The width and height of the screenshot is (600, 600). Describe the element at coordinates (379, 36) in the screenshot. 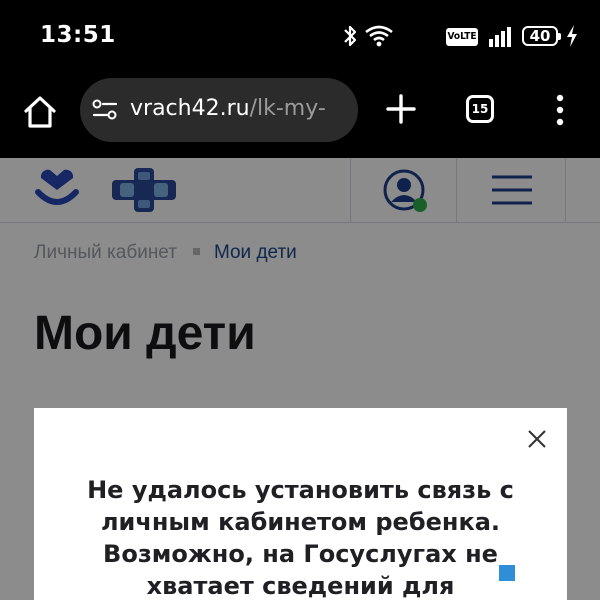

I see `wifi-icon` at that location.